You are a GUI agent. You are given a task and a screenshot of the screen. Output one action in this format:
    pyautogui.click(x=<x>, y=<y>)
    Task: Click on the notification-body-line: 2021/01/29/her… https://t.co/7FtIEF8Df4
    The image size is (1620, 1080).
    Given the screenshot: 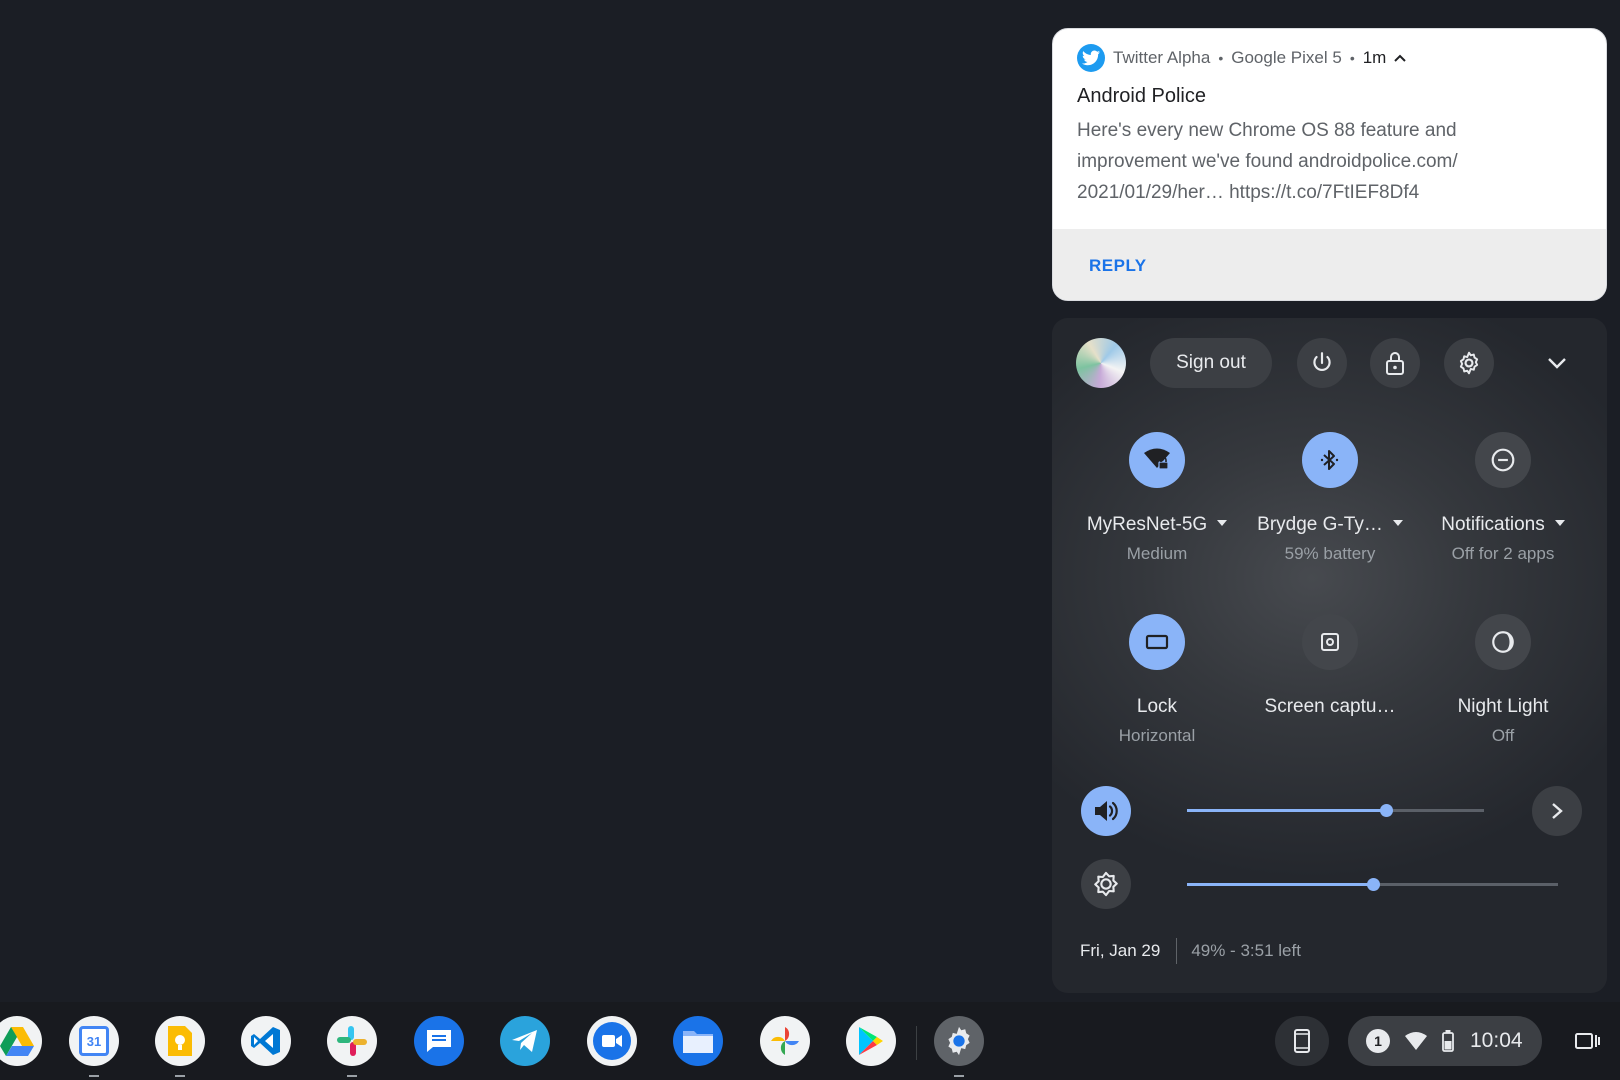 What is the action you would take?
    pyautogui.click(x=1248, y=192)
    